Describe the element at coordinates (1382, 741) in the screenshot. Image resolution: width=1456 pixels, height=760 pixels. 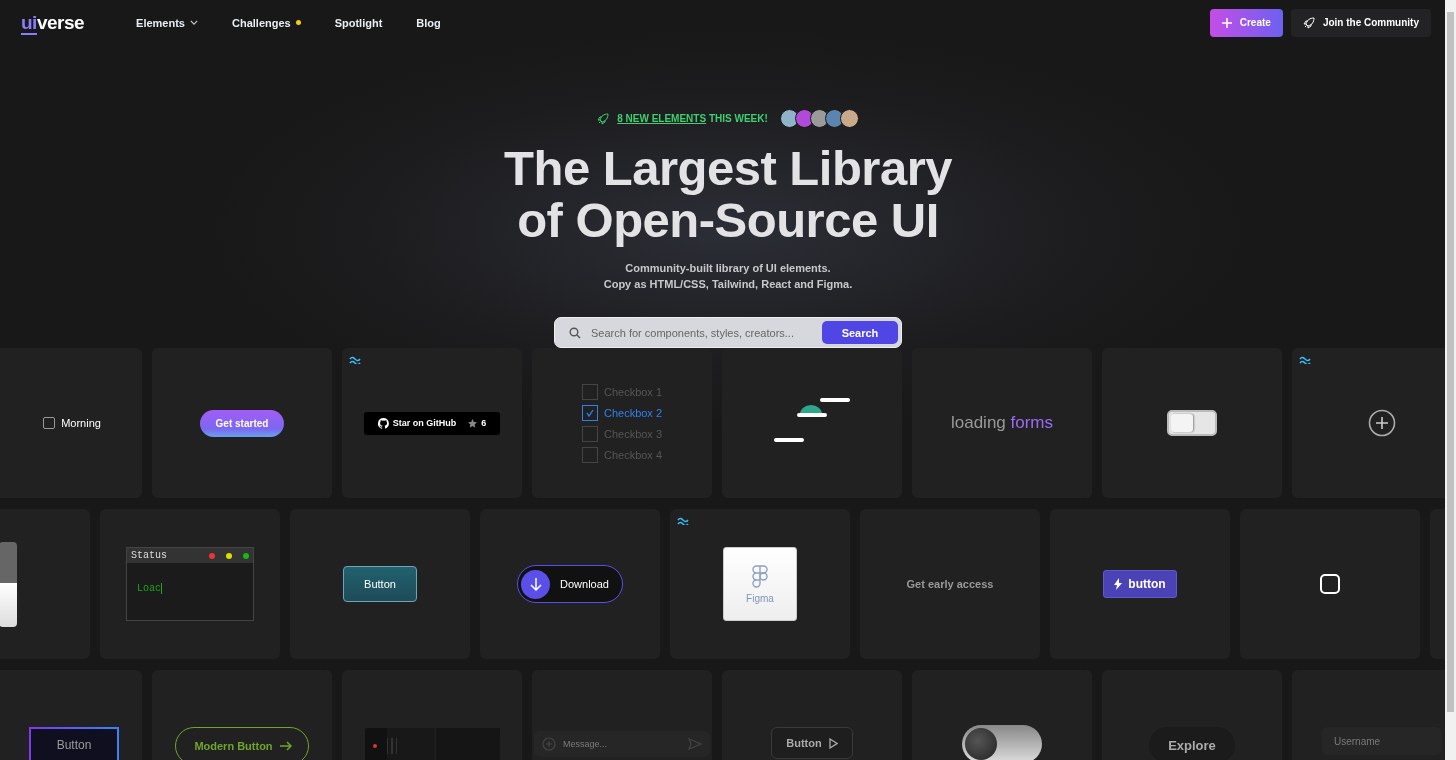
I see `username-field: Username` at that location.